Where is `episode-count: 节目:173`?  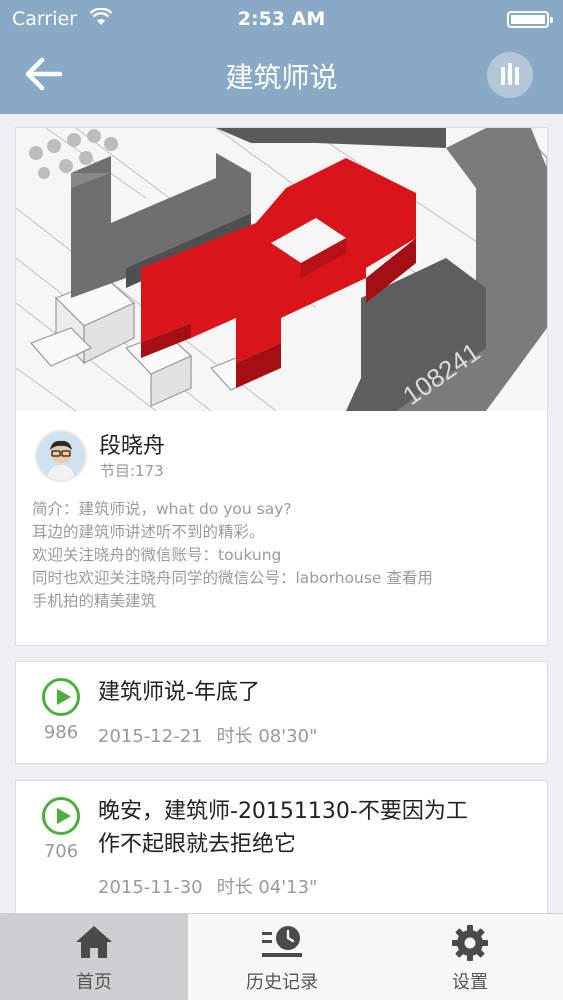 episode-count: 节目:173 is located at coordinates (132, 471).